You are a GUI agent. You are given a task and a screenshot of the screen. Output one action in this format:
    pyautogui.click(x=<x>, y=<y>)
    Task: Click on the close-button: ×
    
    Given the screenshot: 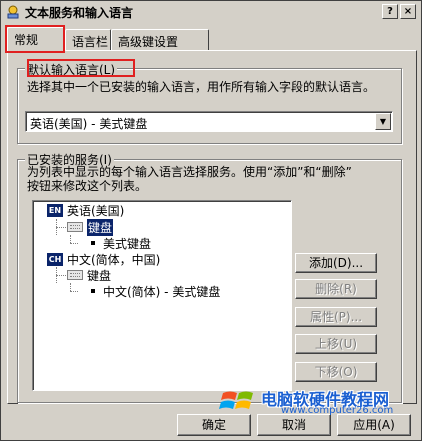 What is the action you would take?
    pyautogui.click(x=408, y=11)
    